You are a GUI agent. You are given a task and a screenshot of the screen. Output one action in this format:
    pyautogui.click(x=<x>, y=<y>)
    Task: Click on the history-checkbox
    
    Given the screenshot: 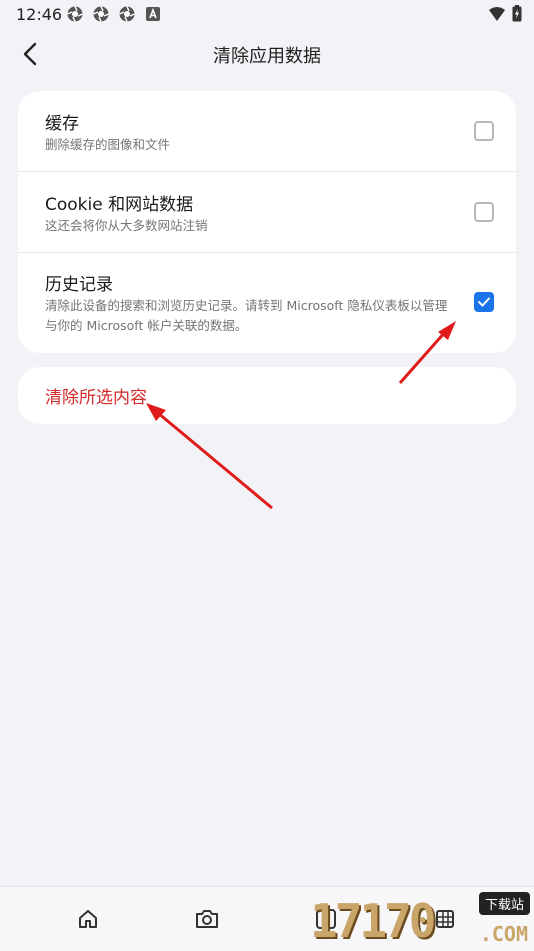 What is the action you would take?
    pyautogui.click(x=484, y=302)
    